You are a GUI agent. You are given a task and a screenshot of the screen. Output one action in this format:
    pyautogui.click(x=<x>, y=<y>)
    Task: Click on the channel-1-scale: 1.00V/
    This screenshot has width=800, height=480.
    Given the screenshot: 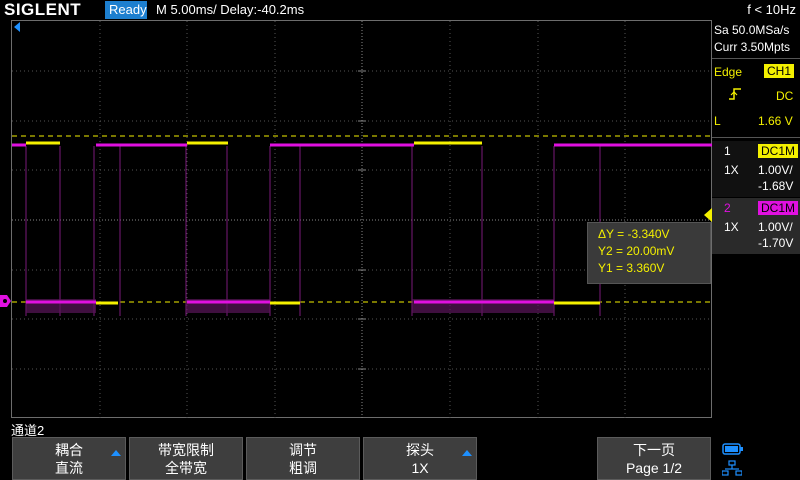 What is the action you would take?
    pyautogui.click(x=775, y=170)
    